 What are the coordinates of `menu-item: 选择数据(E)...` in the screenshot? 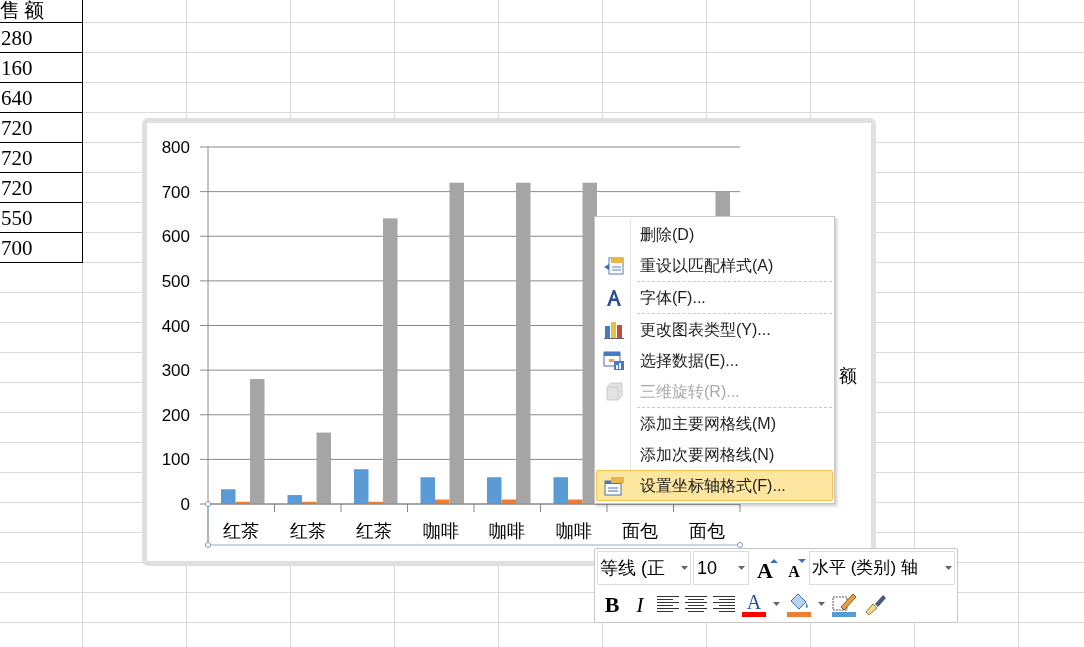 It's located at (714, 360).